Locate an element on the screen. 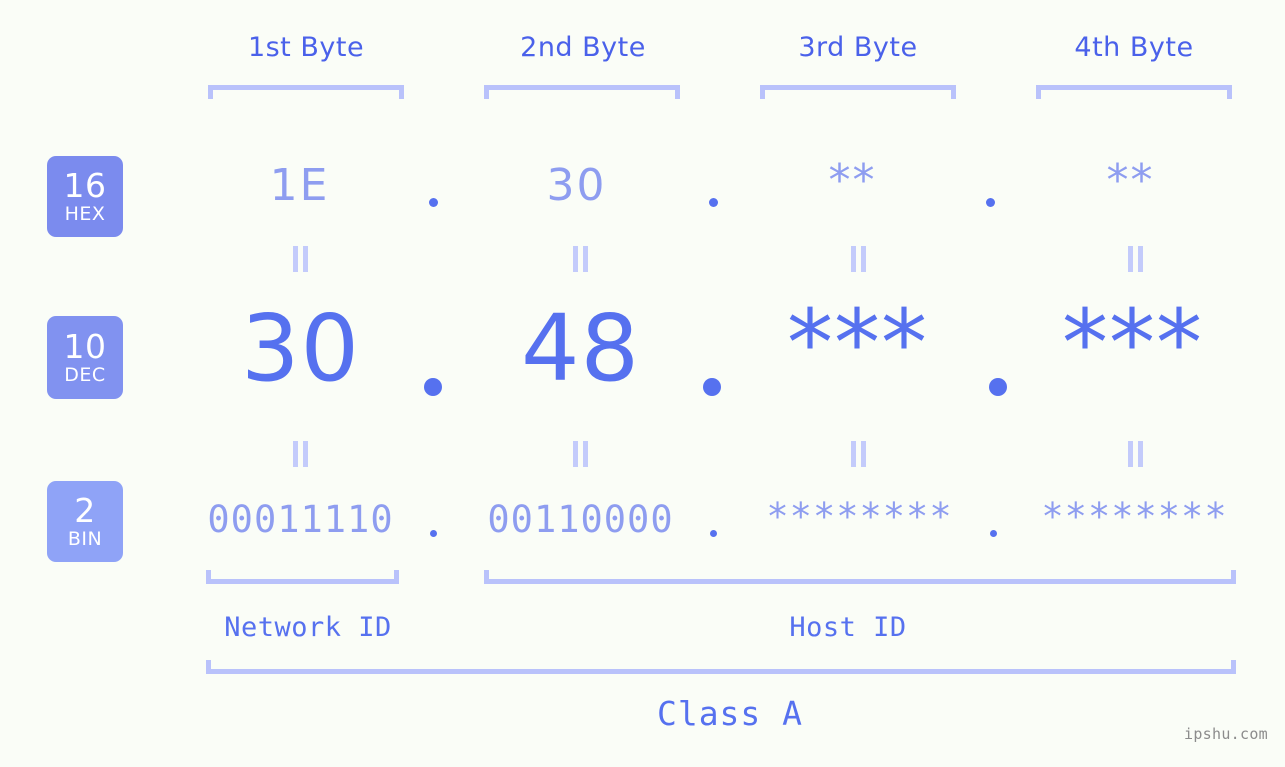 The width and height of the screenshot is (1285, 767). radix-badge-bin: 2 BIN is located at coordinates (85, 521).